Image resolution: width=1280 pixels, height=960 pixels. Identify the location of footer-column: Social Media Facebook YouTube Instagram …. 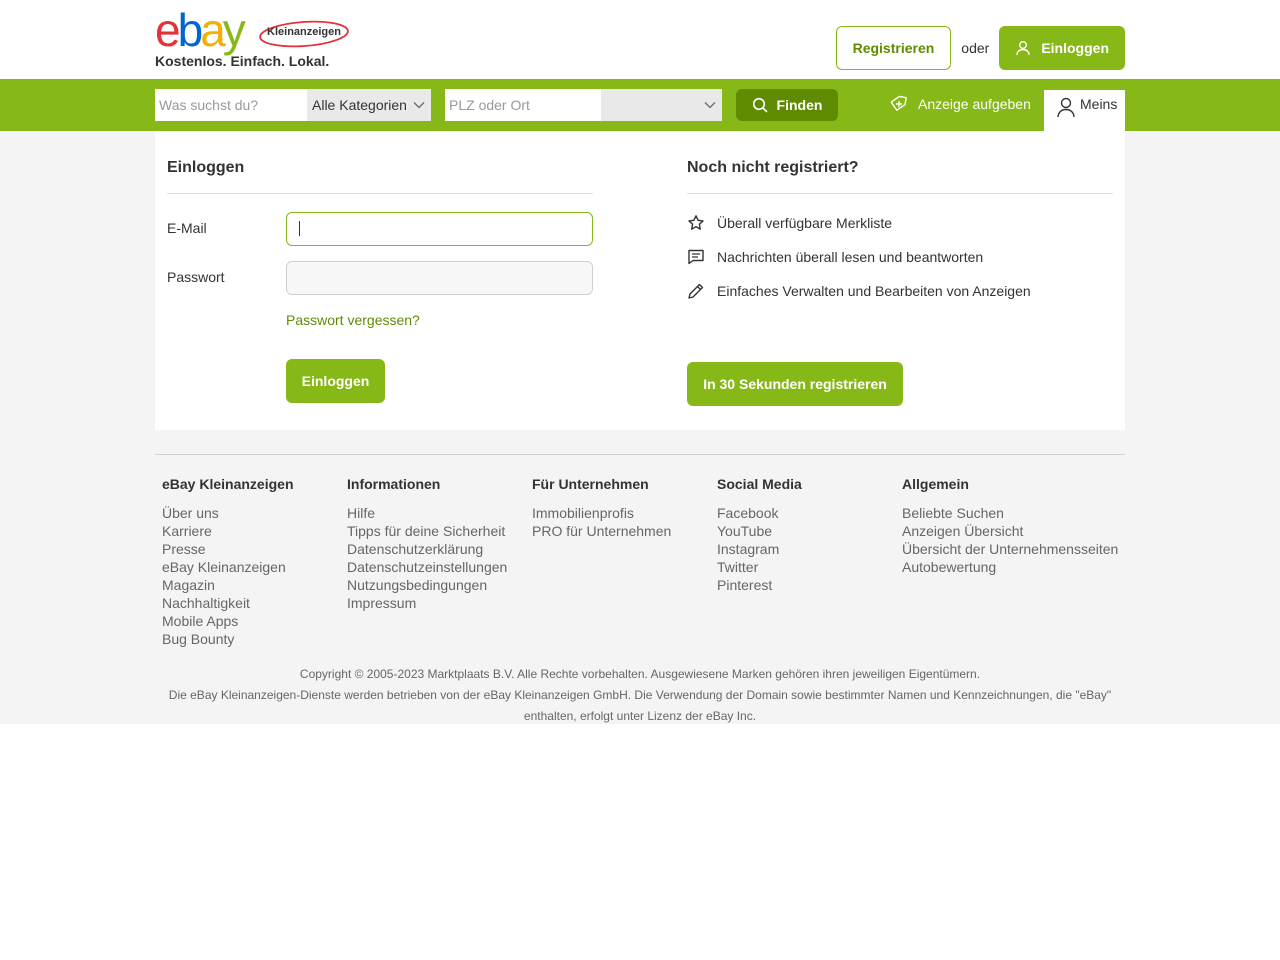
(759, 535).